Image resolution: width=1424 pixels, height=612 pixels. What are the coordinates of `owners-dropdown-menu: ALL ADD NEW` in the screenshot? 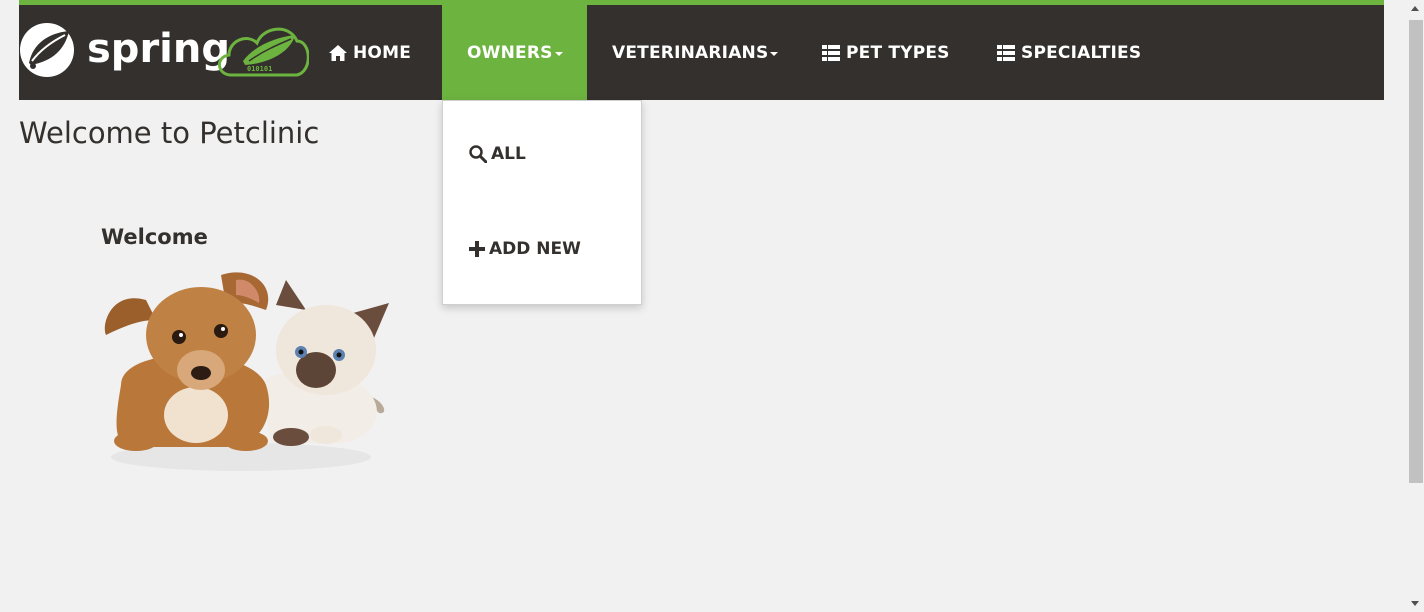 It's located at (542, 202).